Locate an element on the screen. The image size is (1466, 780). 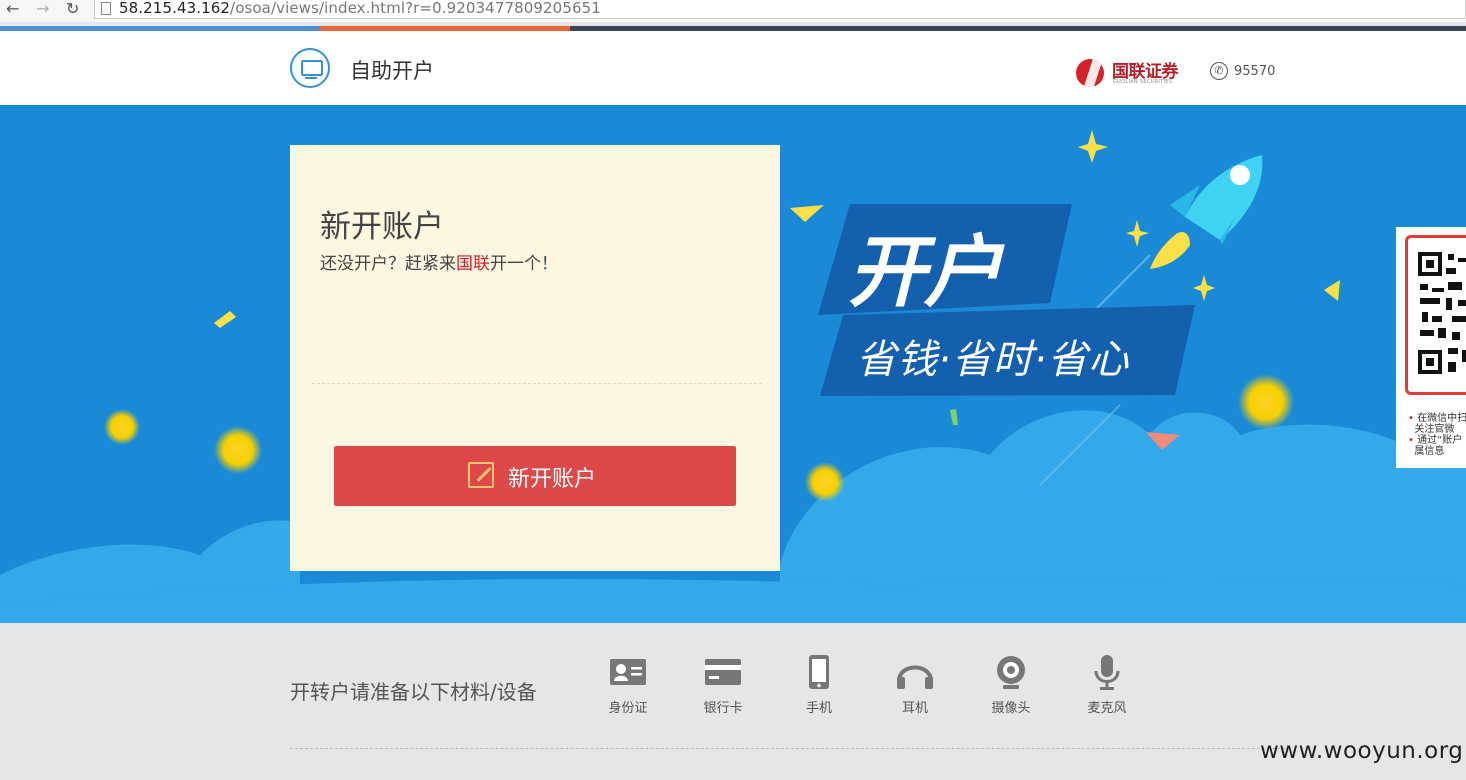
headphones-icon is located at coordinates (915, 673).